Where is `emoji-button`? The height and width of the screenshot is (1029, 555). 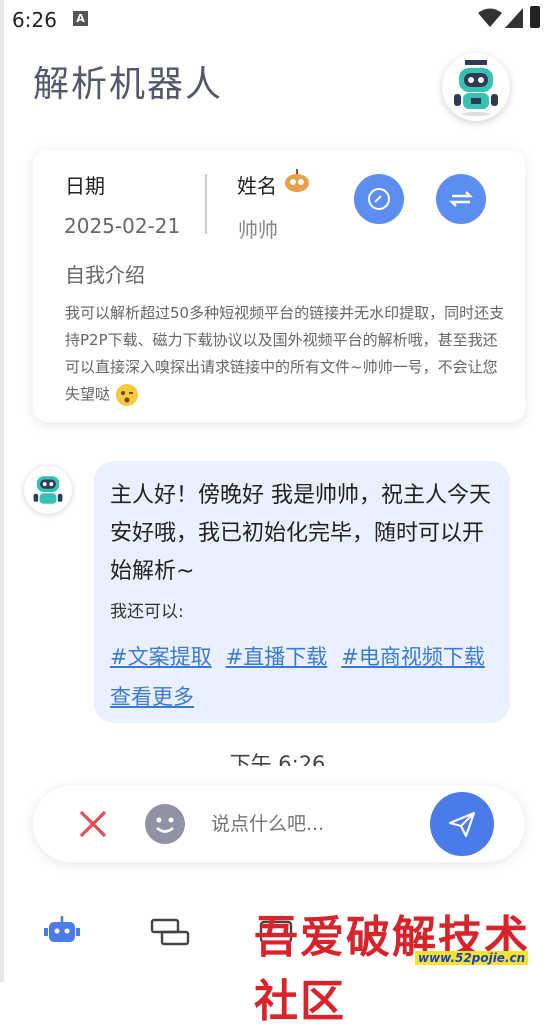 emoji-button is located at coordinates (165, 824).